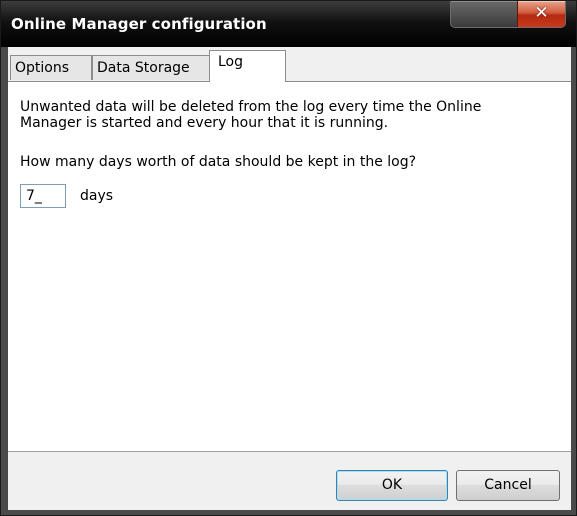 Image resolution: width=577 pixels, height=516 pixels. What do you see at coordinates (508, 485) in the screenshot?
I see `cancel-button: Cancel` at bounding box center [508, 485].